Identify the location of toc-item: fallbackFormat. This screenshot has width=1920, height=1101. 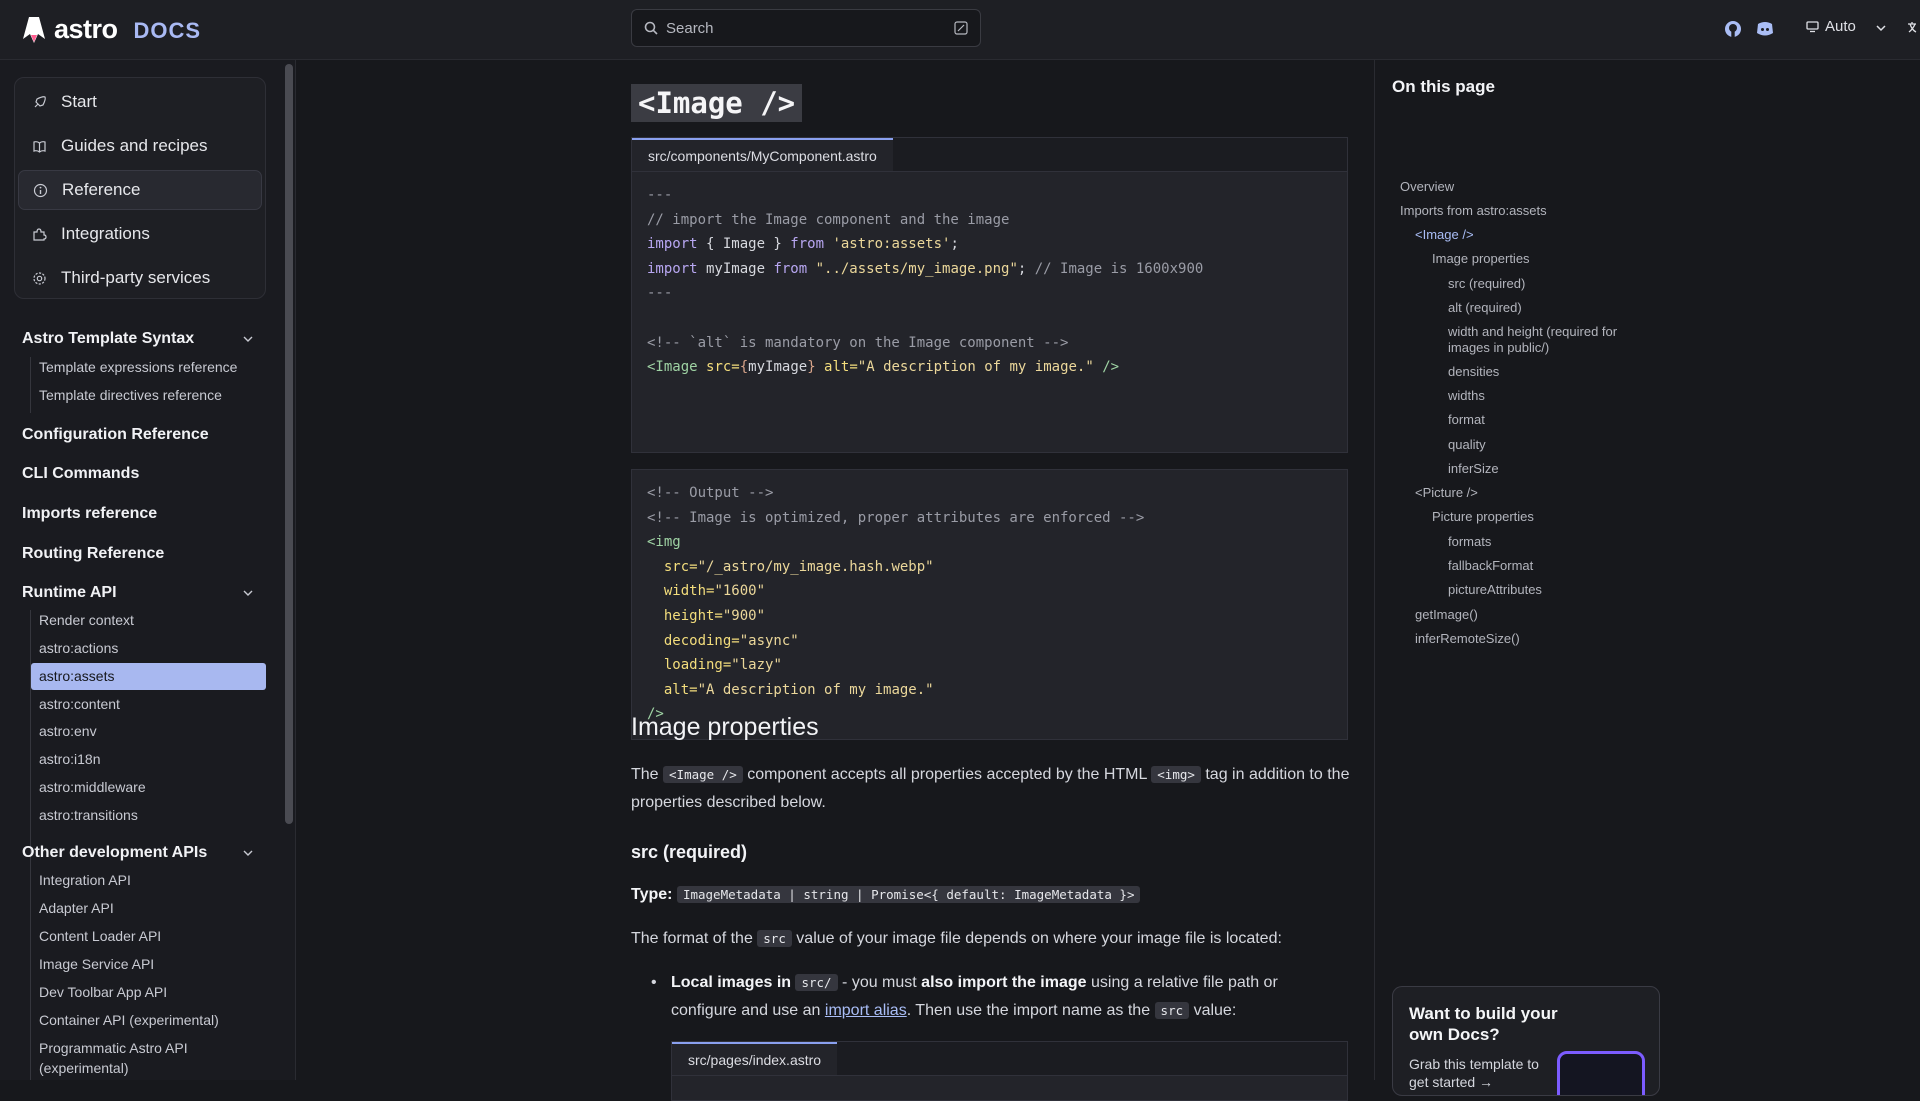
(1490, 566).